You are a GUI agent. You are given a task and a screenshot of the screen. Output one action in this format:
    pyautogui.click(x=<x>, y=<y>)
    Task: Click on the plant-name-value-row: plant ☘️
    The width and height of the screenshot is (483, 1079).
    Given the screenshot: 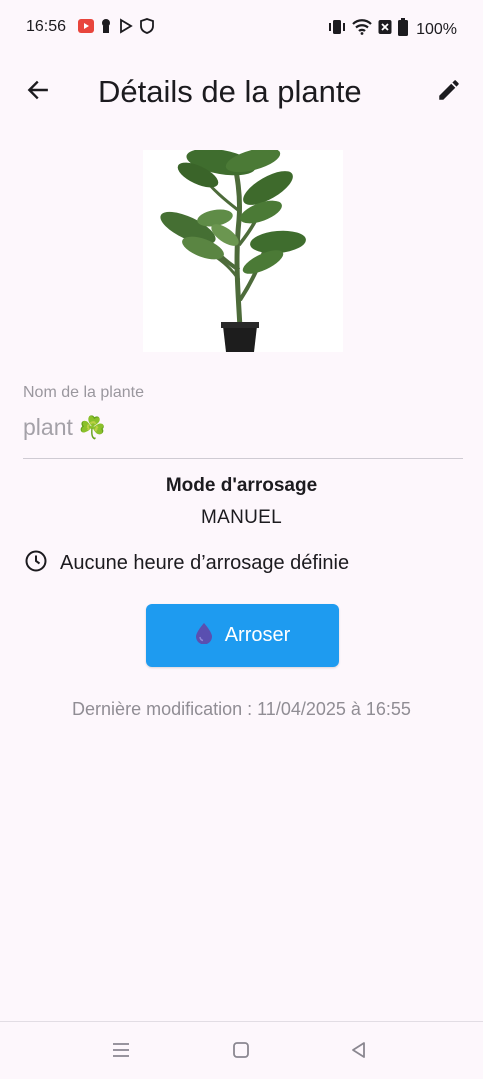 What is the action you would take?
    pyautogui.click(x=64, y=427)
    